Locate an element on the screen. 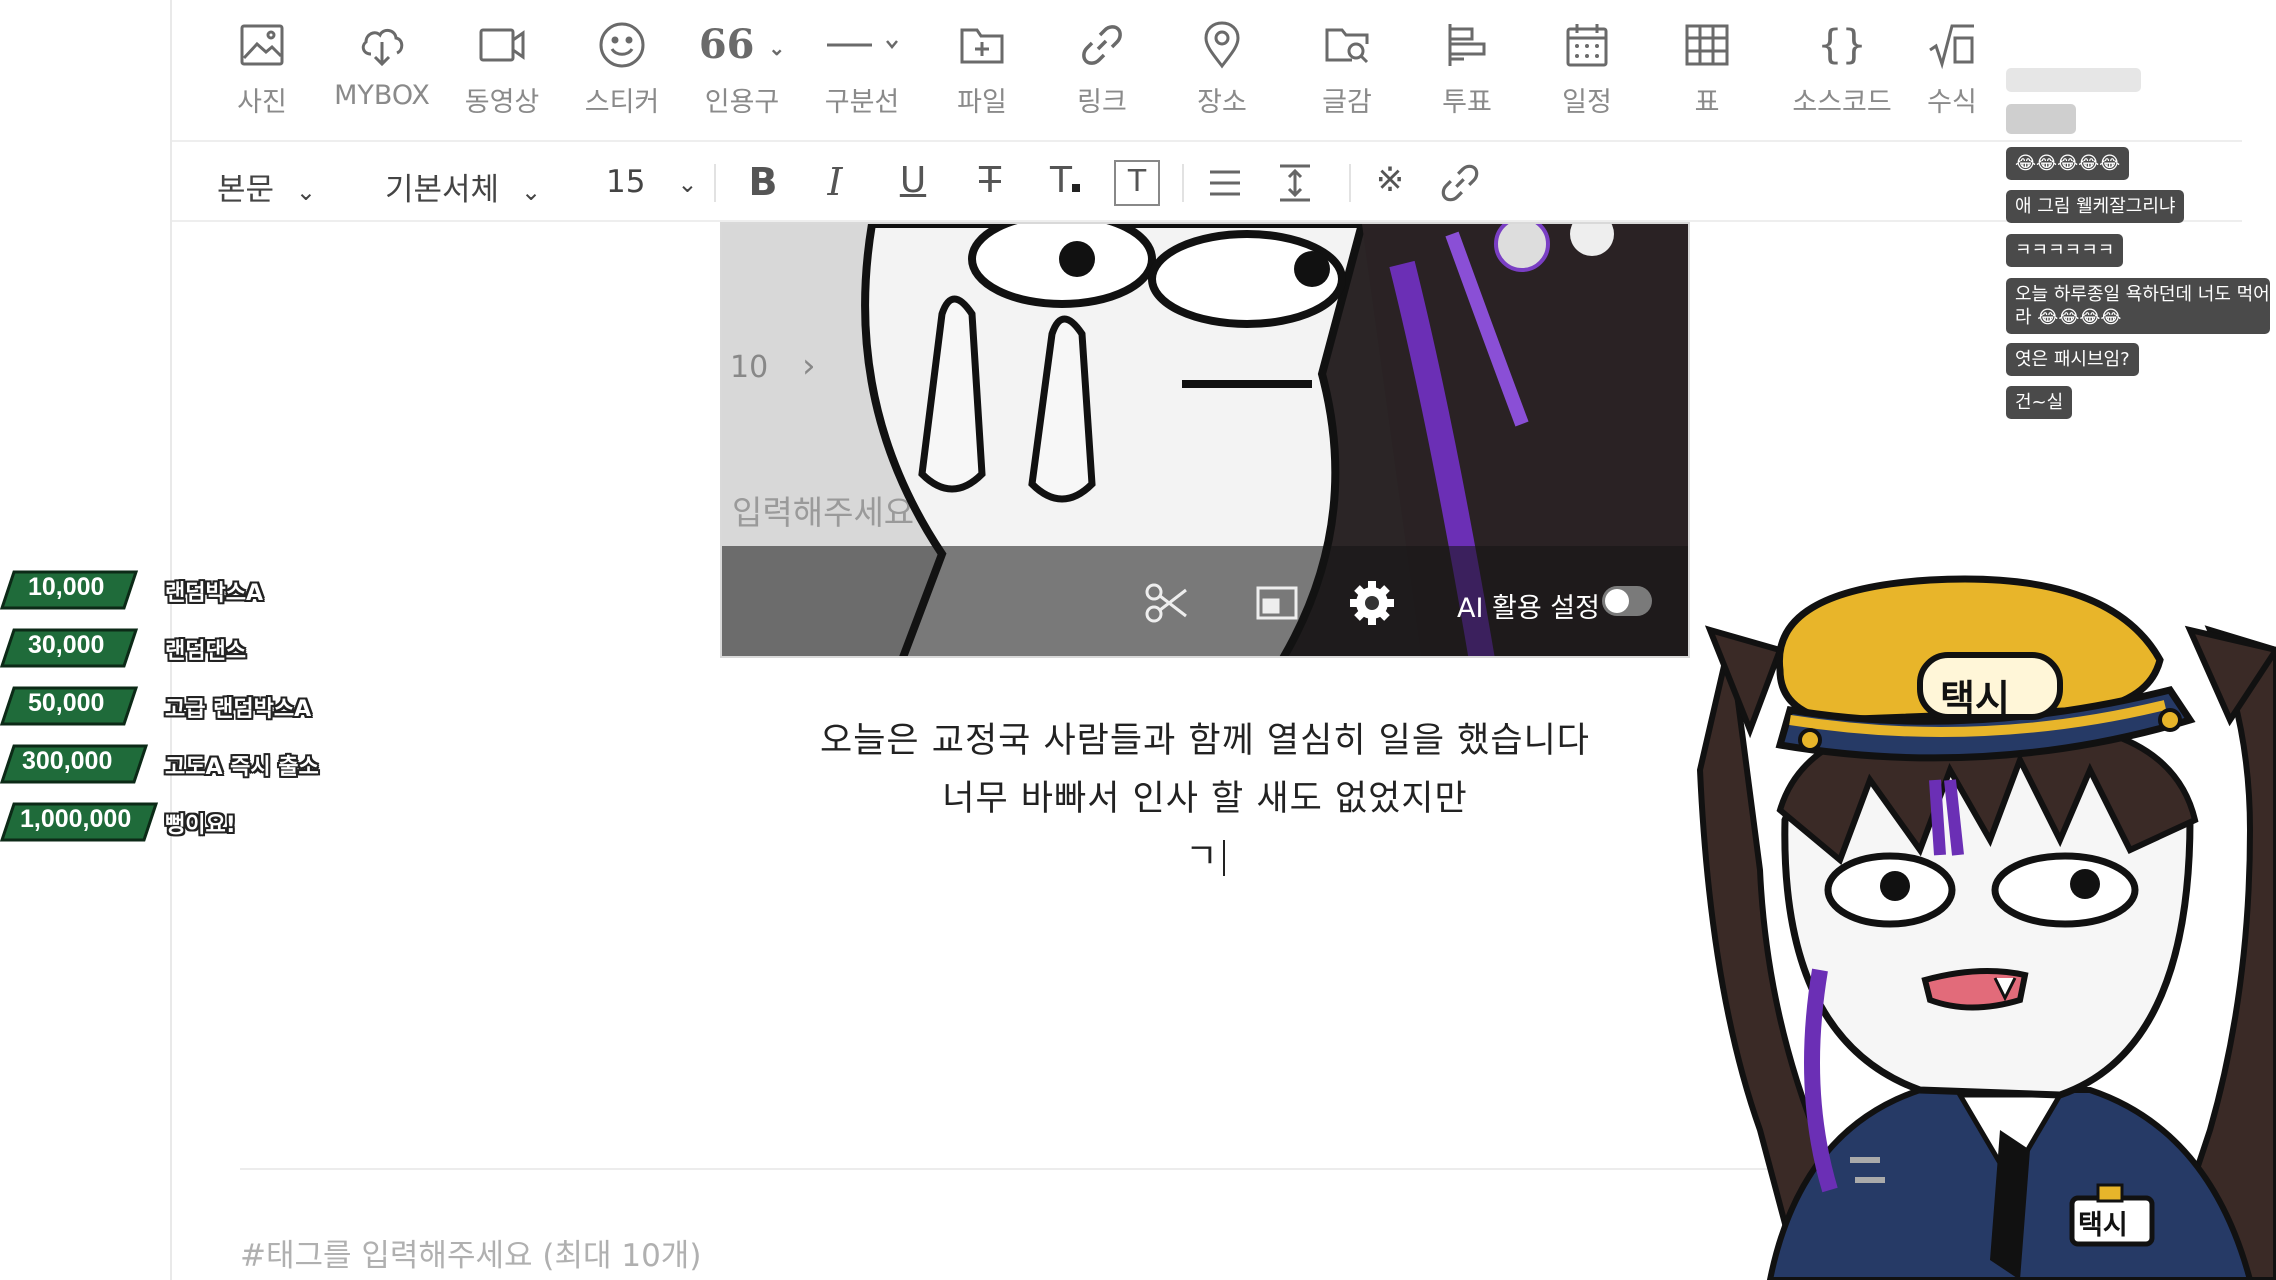 The width and height of the screenshot is (2276, 1280). align-icon is located at coordinates (1225, 183).